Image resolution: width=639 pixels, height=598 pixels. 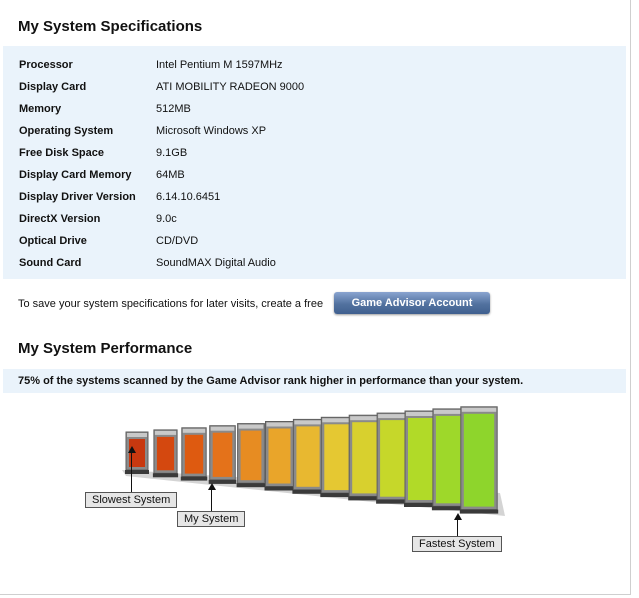 I want to click on spec-row: Operating System Microsoft Windows XP, so click(x=314, y=131).